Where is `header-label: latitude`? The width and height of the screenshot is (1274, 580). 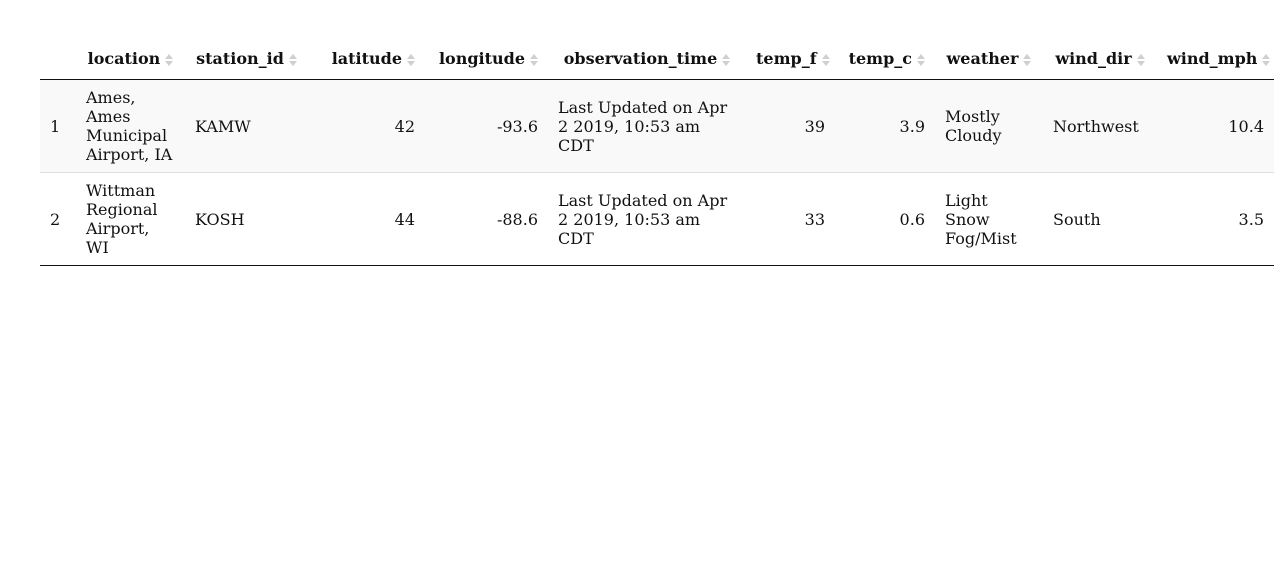 header-label: latitude is located at coordinates (366, 58).